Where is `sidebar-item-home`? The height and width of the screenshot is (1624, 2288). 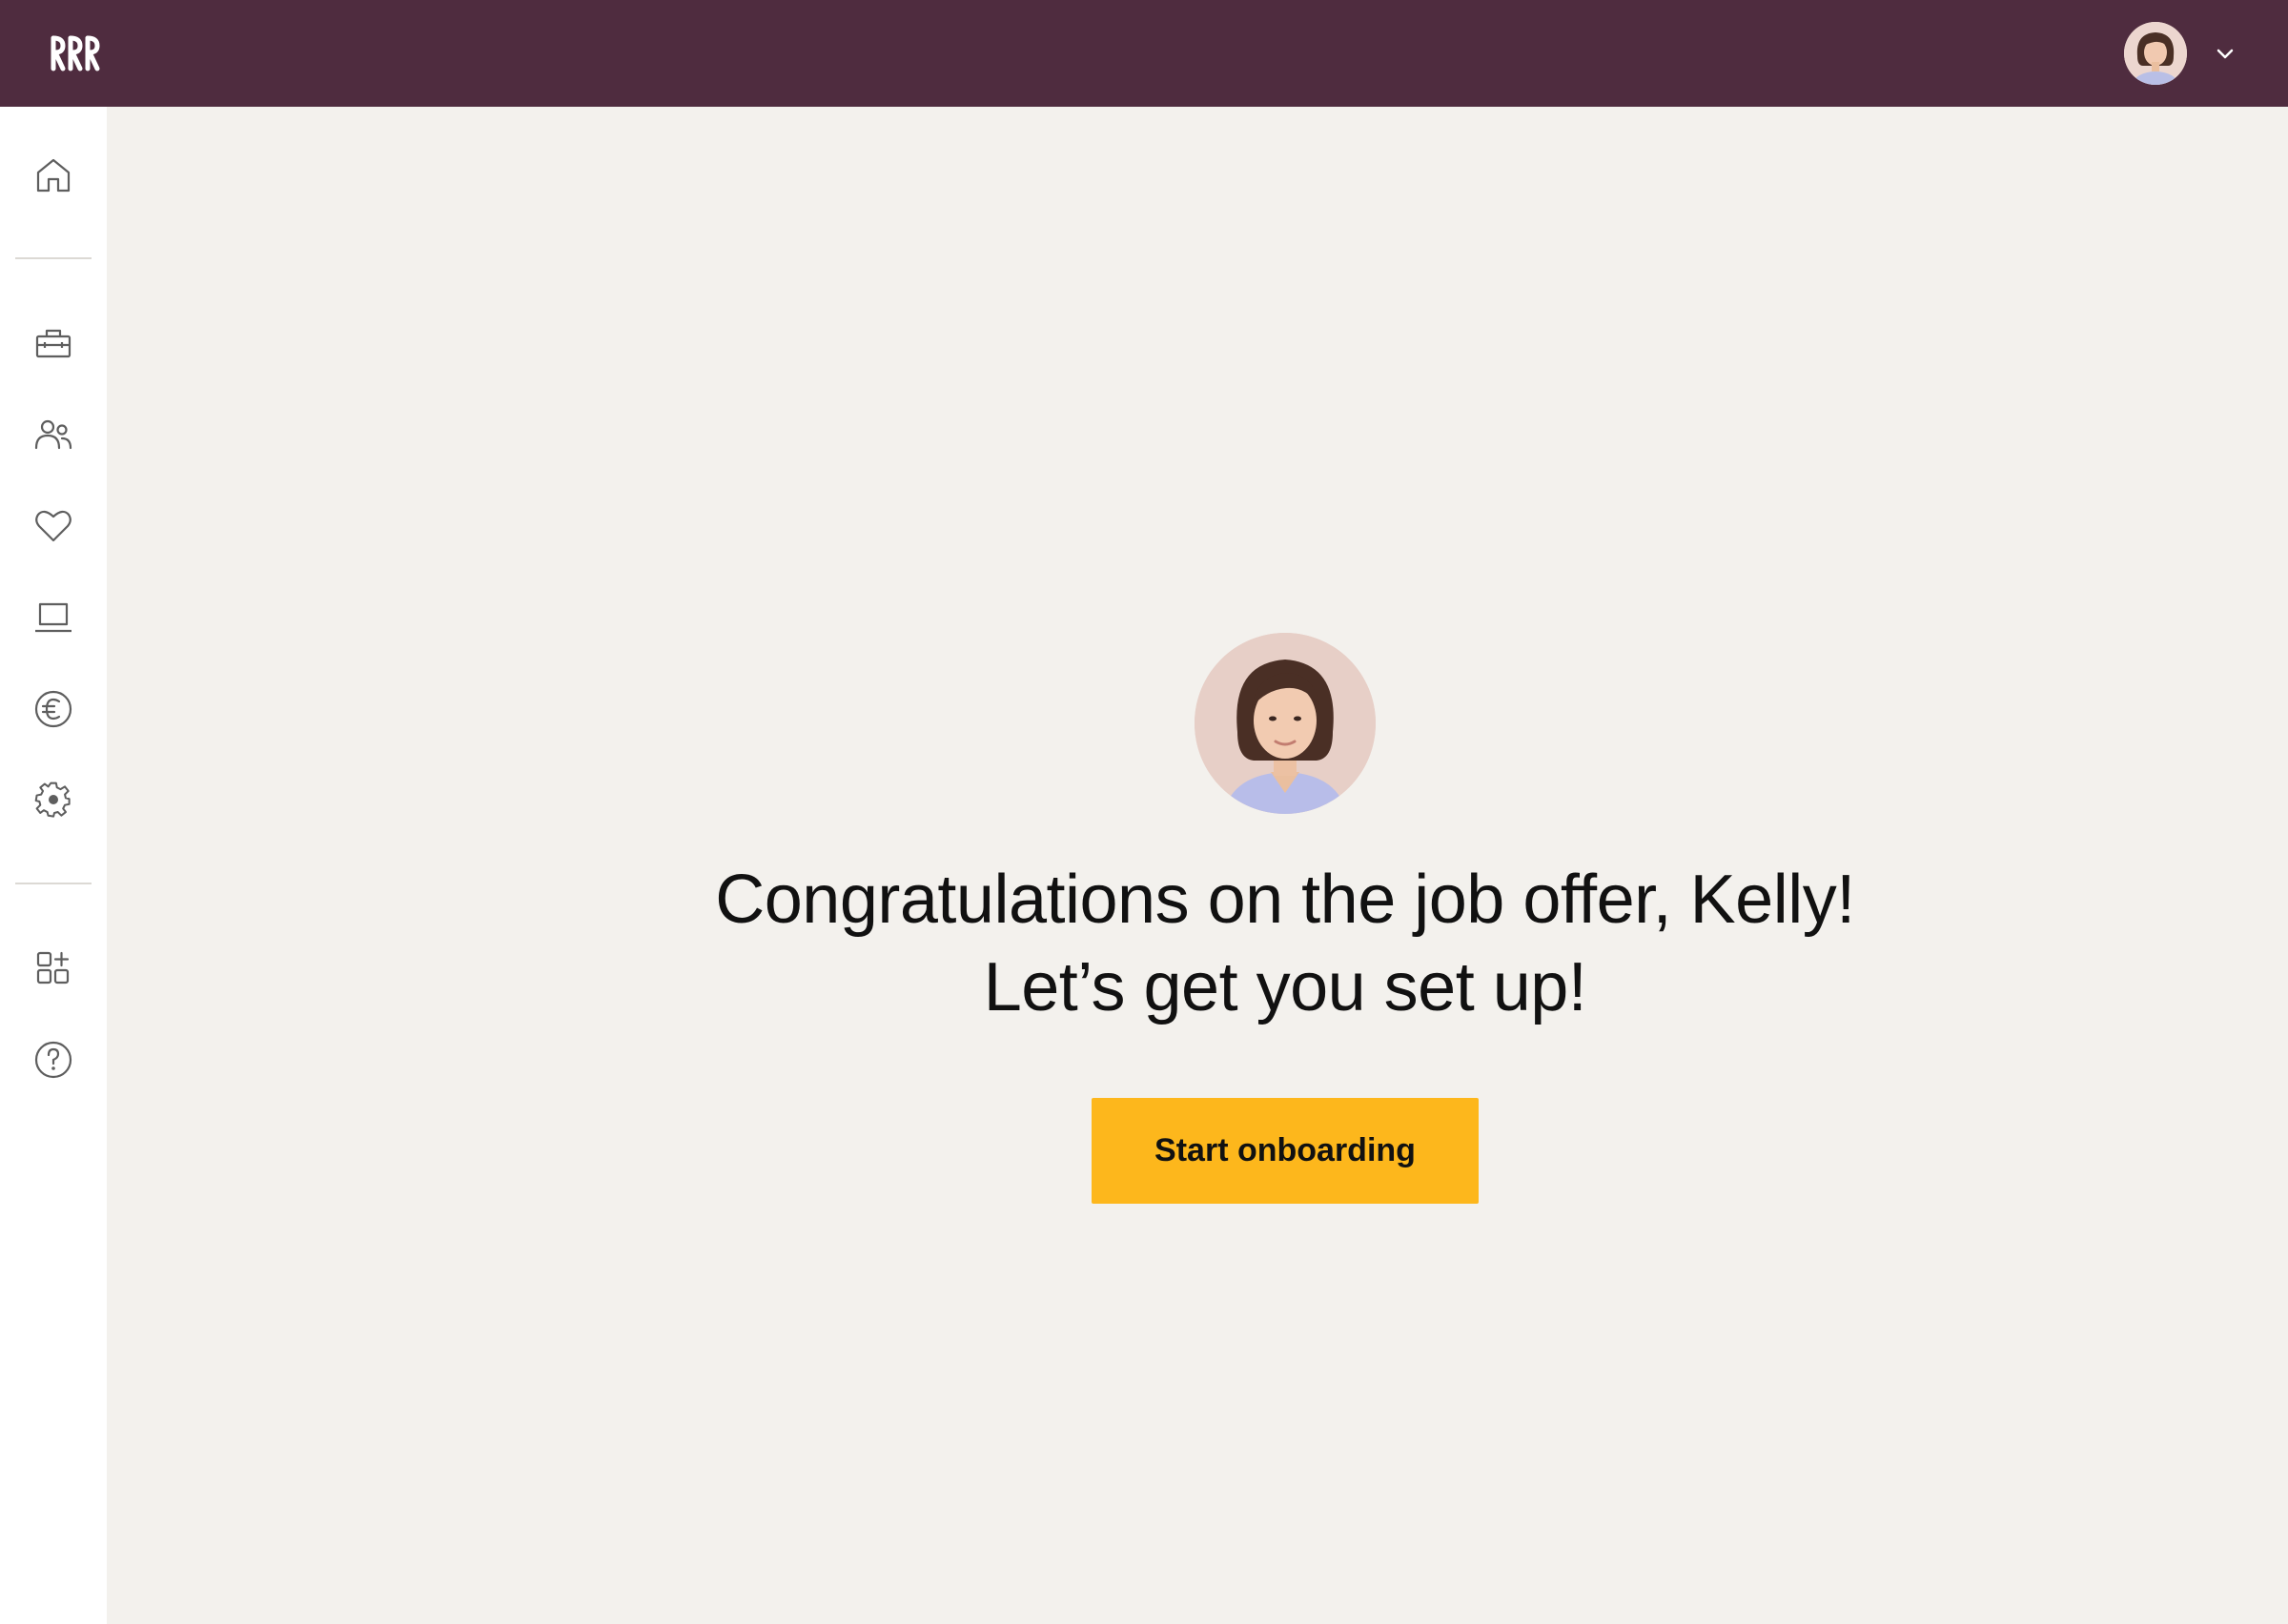
sidebar-item-home is located at coordinates (53, 175).